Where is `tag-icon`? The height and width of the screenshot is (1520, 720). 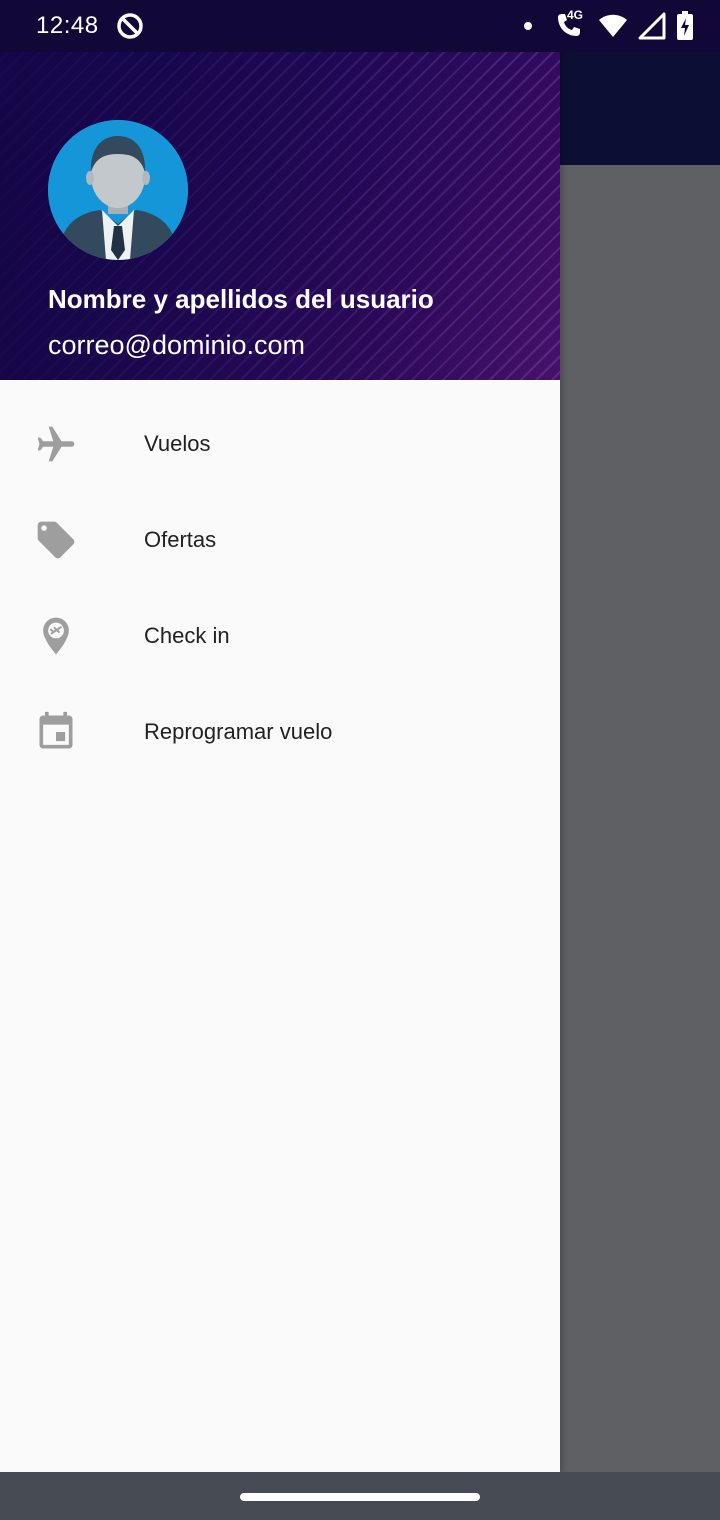
tag-icon is located at coordinates (56, 540).